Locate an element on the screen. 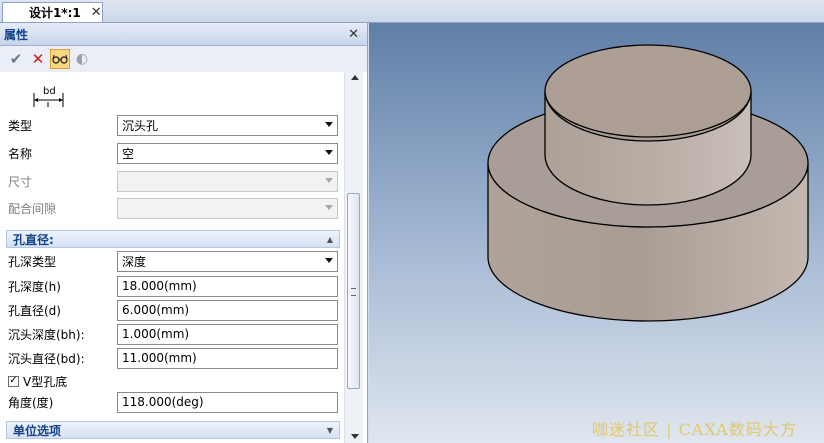 The image size is (824, 443). document-tab: 设计1*:1 ✕ is located at coordinates (52, 12).